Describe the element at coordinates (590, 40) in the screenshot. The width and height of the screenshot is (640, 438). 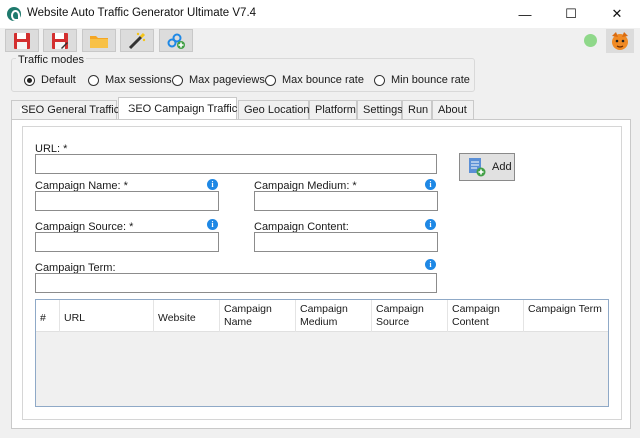
I see `status-indicator` at that location.